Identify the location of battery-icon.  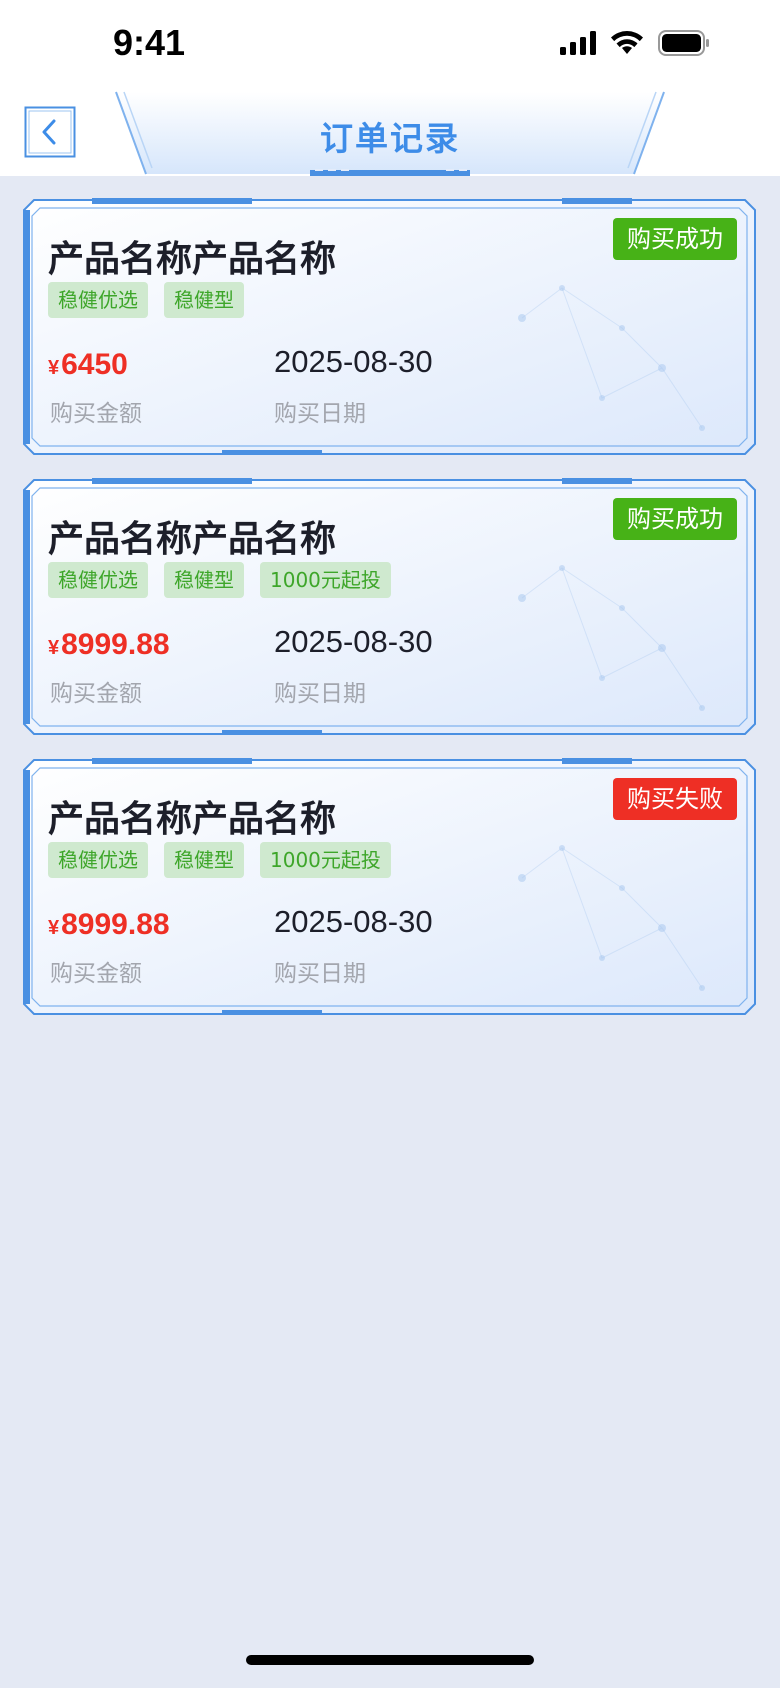
(683, 43).